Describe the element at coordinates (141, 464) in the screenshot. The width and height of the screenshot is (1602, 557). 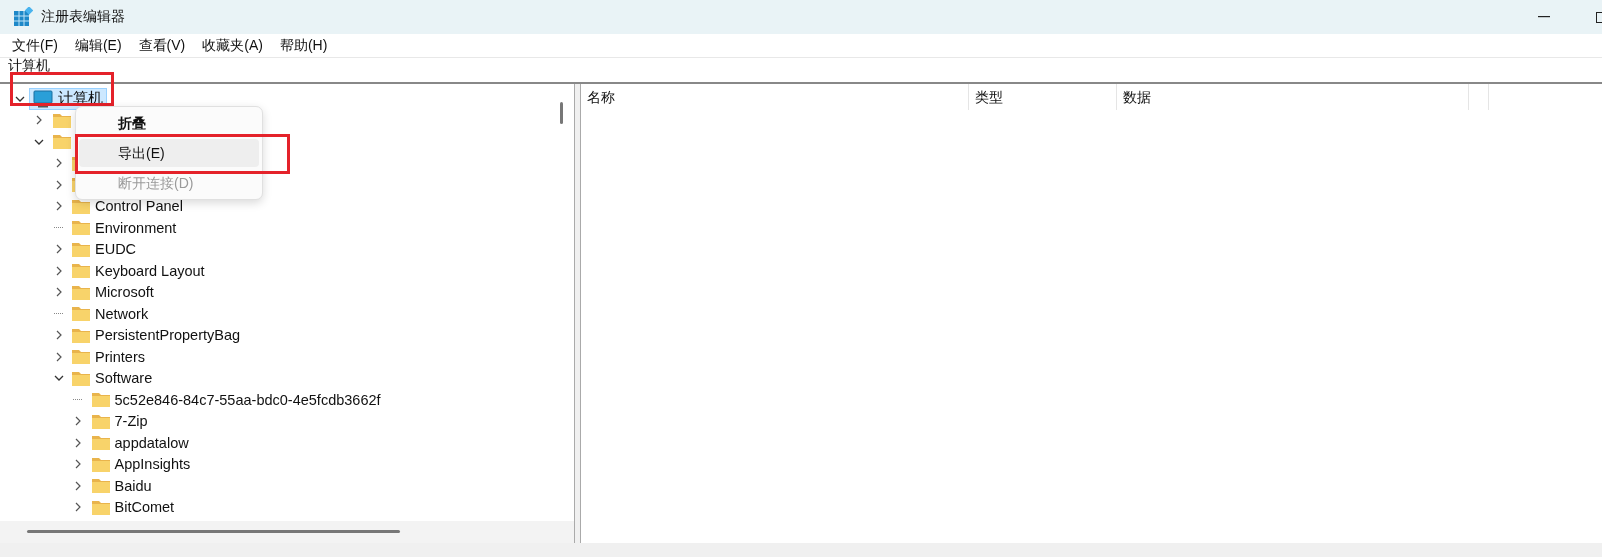
I see `tree-node: AppInsights` at that location.